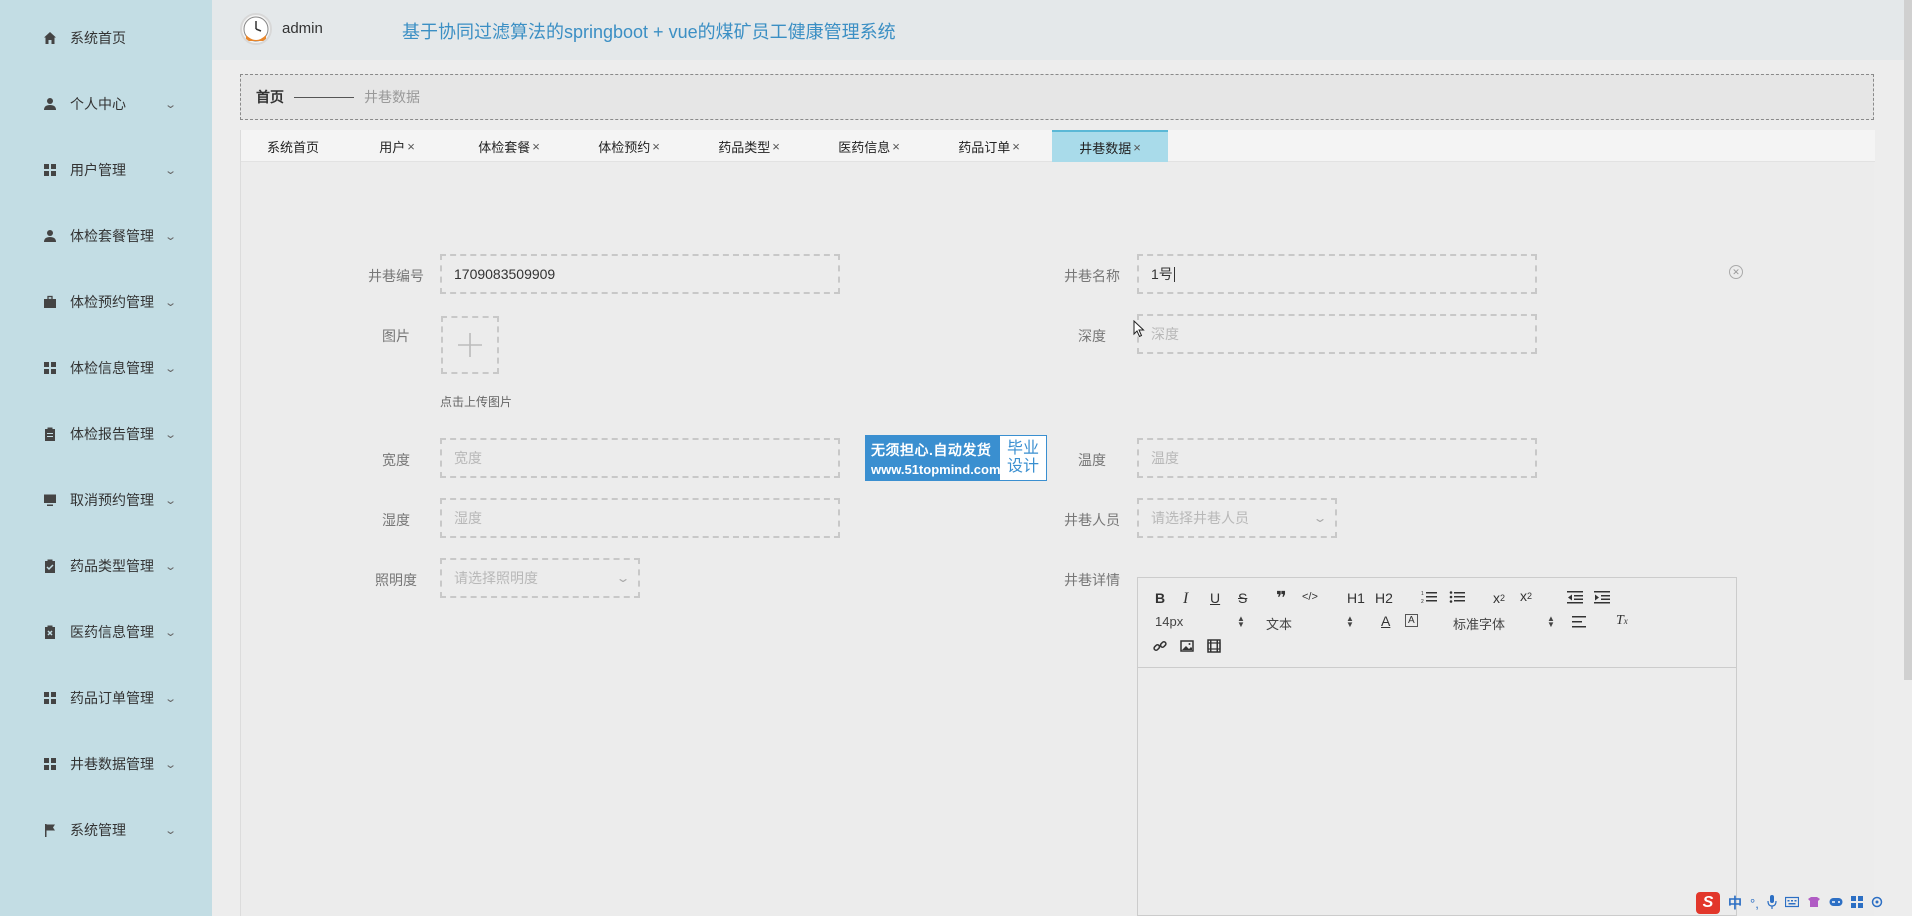 The width and height of the screenshot is (1912, 916). What do you see at coordinates (1526, 596) in the screenshot?
I see `superscript-icon: x2` at bounding box center [1526, 596].